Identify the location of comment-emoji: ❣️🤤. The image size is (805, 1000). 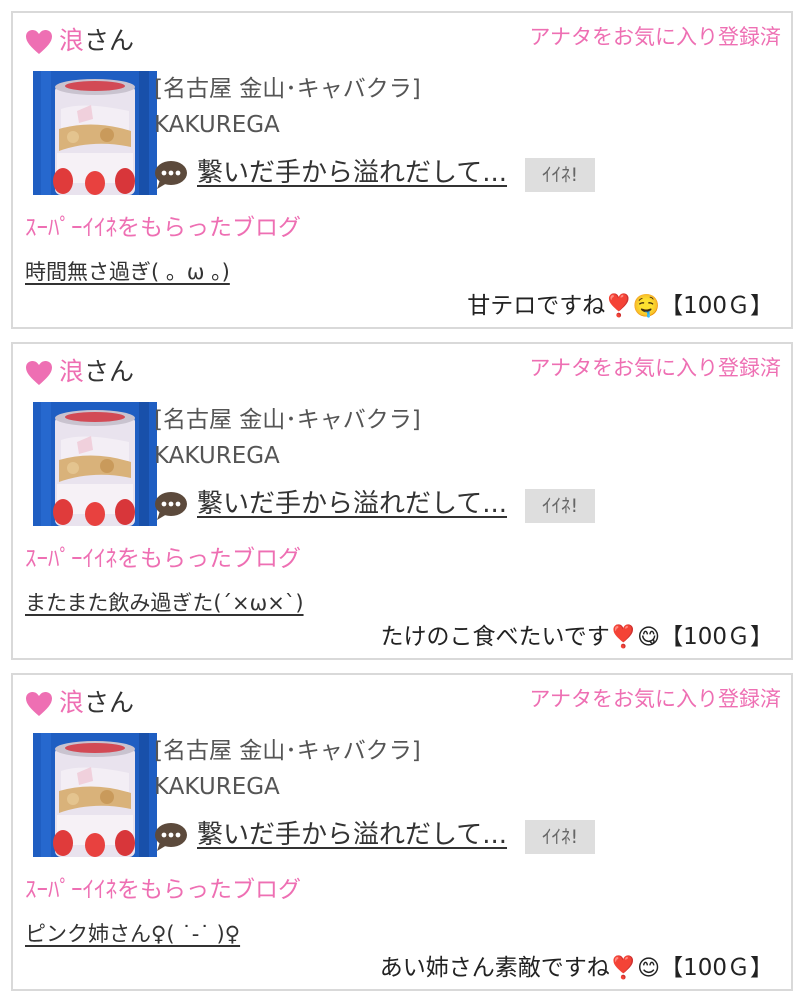
(633, 306).